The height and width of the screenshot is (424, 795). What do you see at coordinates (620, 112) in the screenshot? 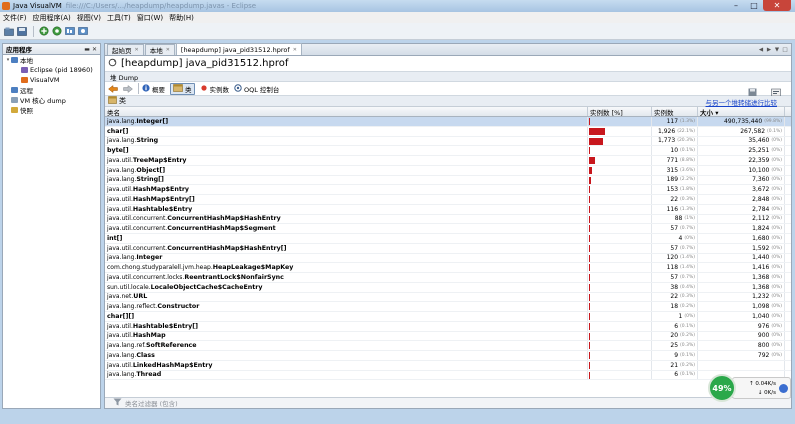
I see `column-header: 实例数 [%]` at bounding box center [620, 112].